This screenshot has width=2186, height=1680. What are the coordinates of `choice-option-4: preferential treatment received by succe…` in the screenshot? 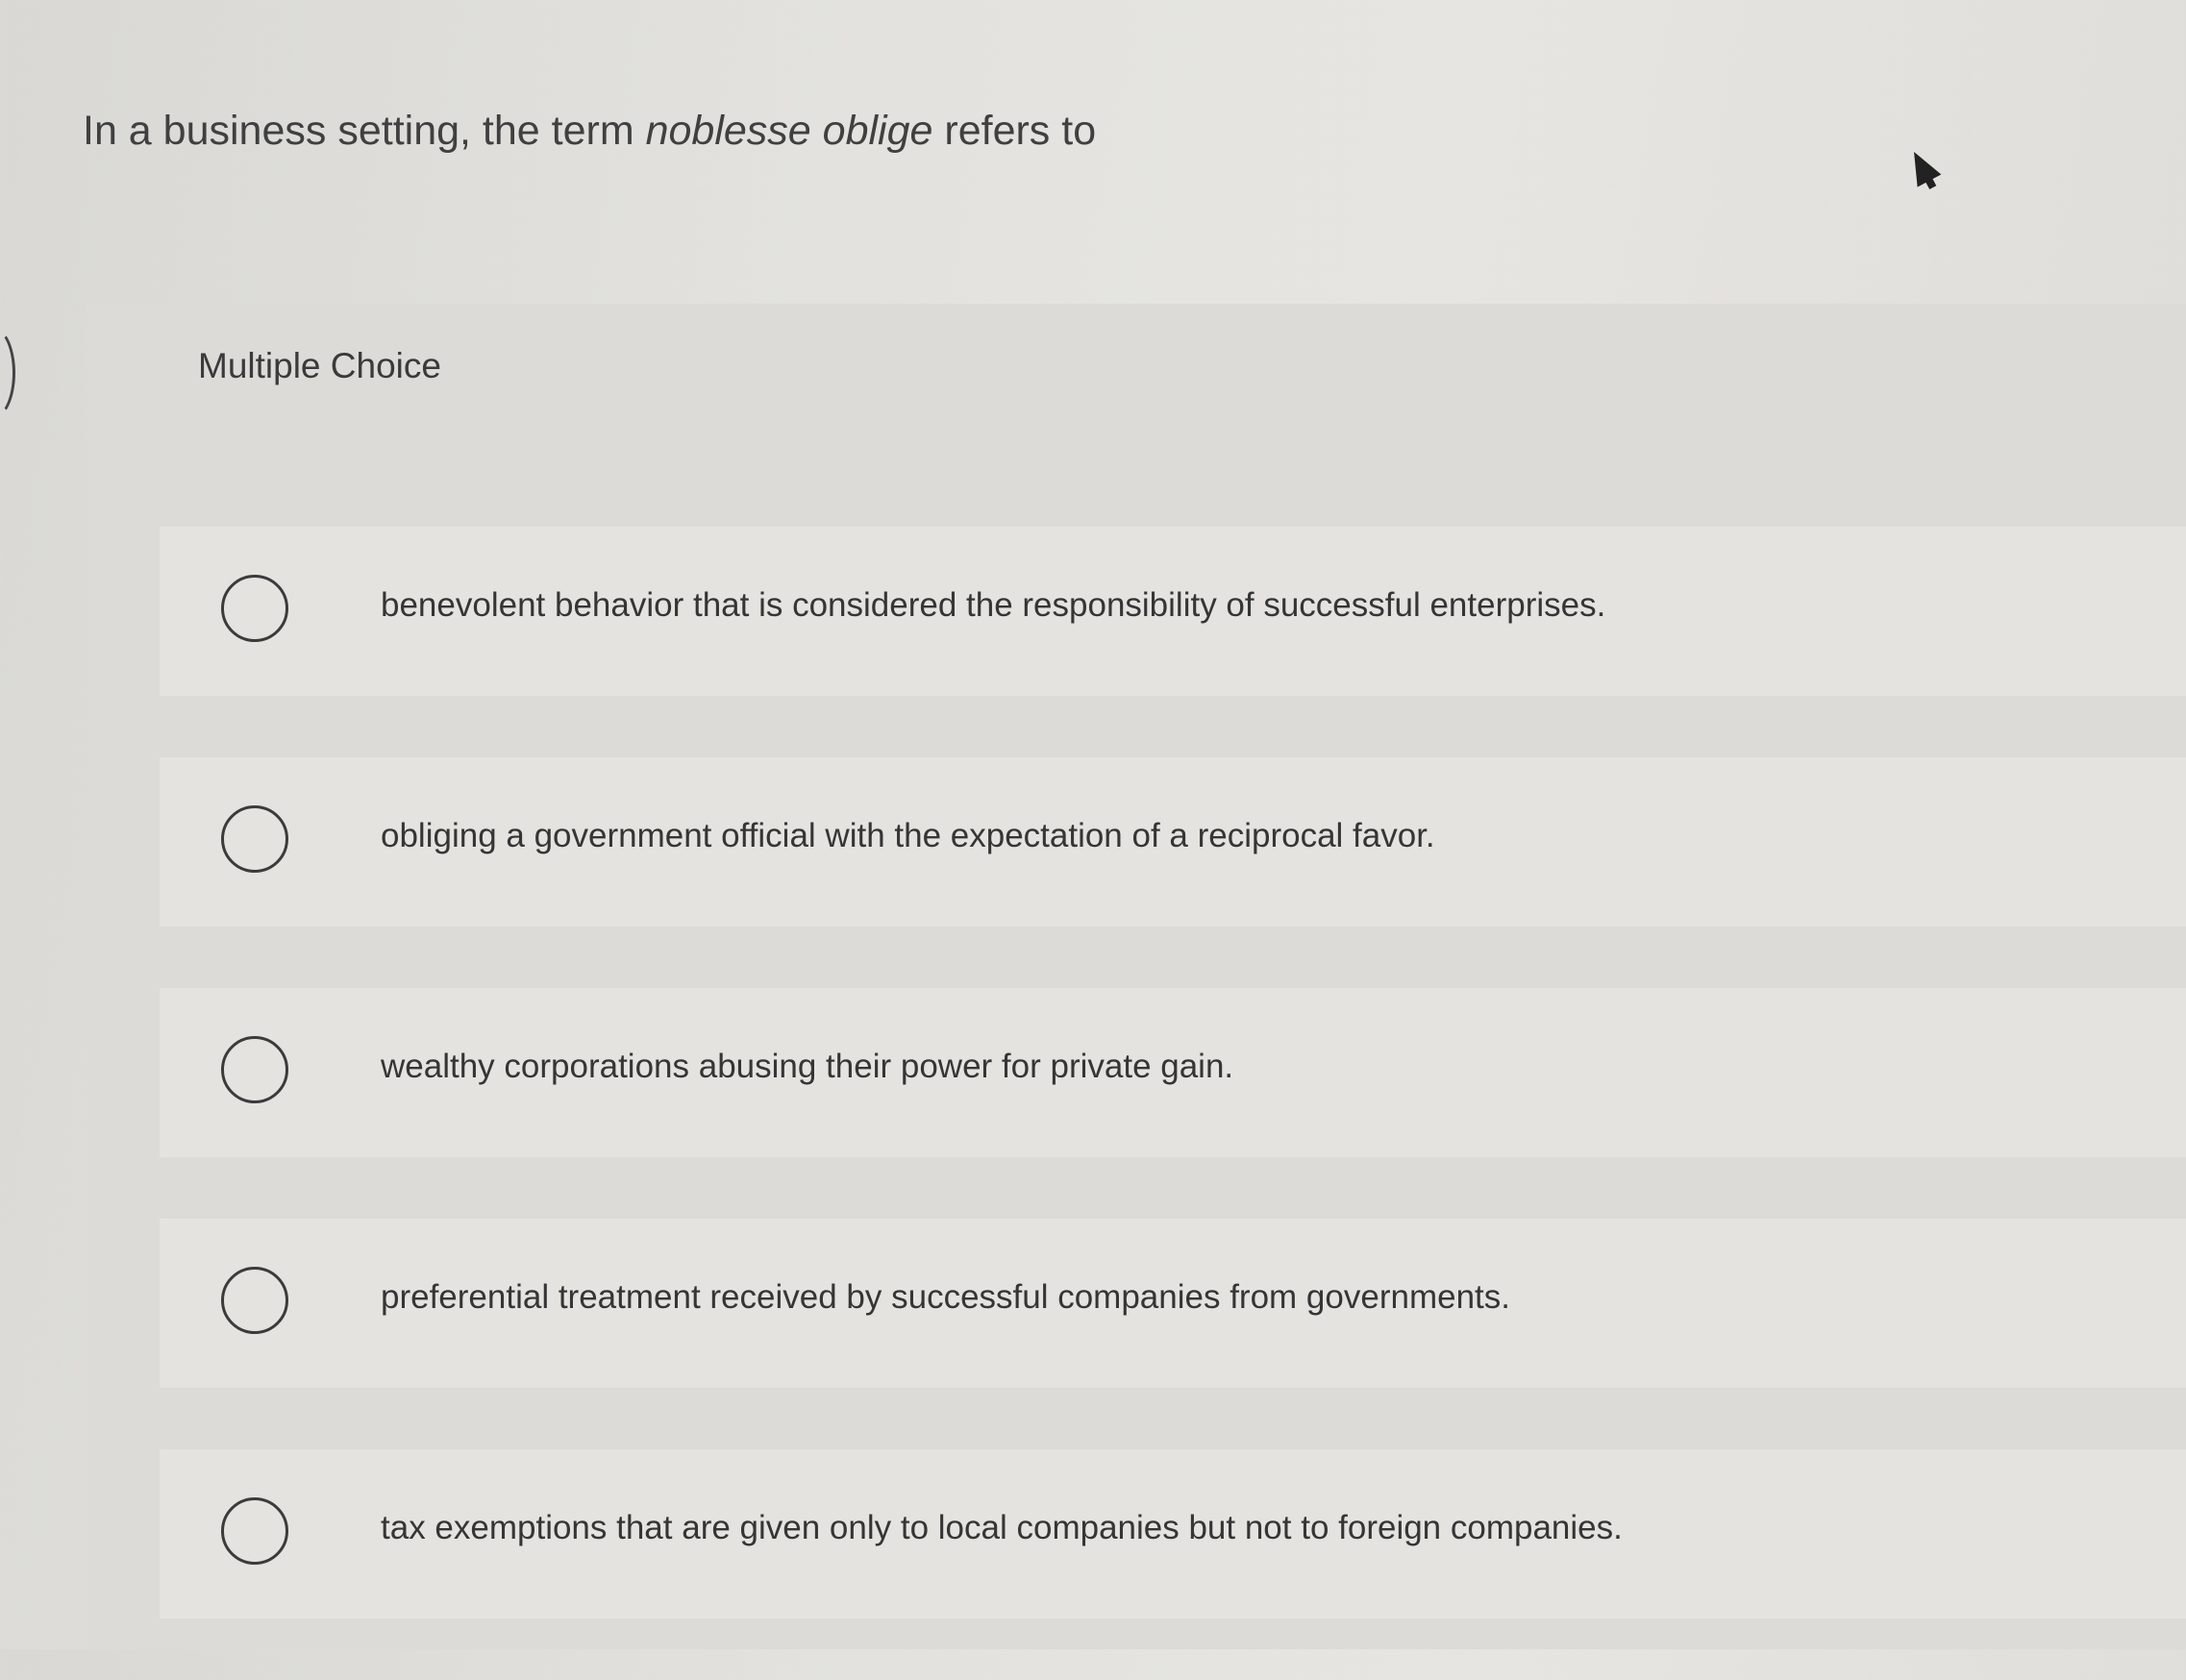 It's located at (1173, 1303).